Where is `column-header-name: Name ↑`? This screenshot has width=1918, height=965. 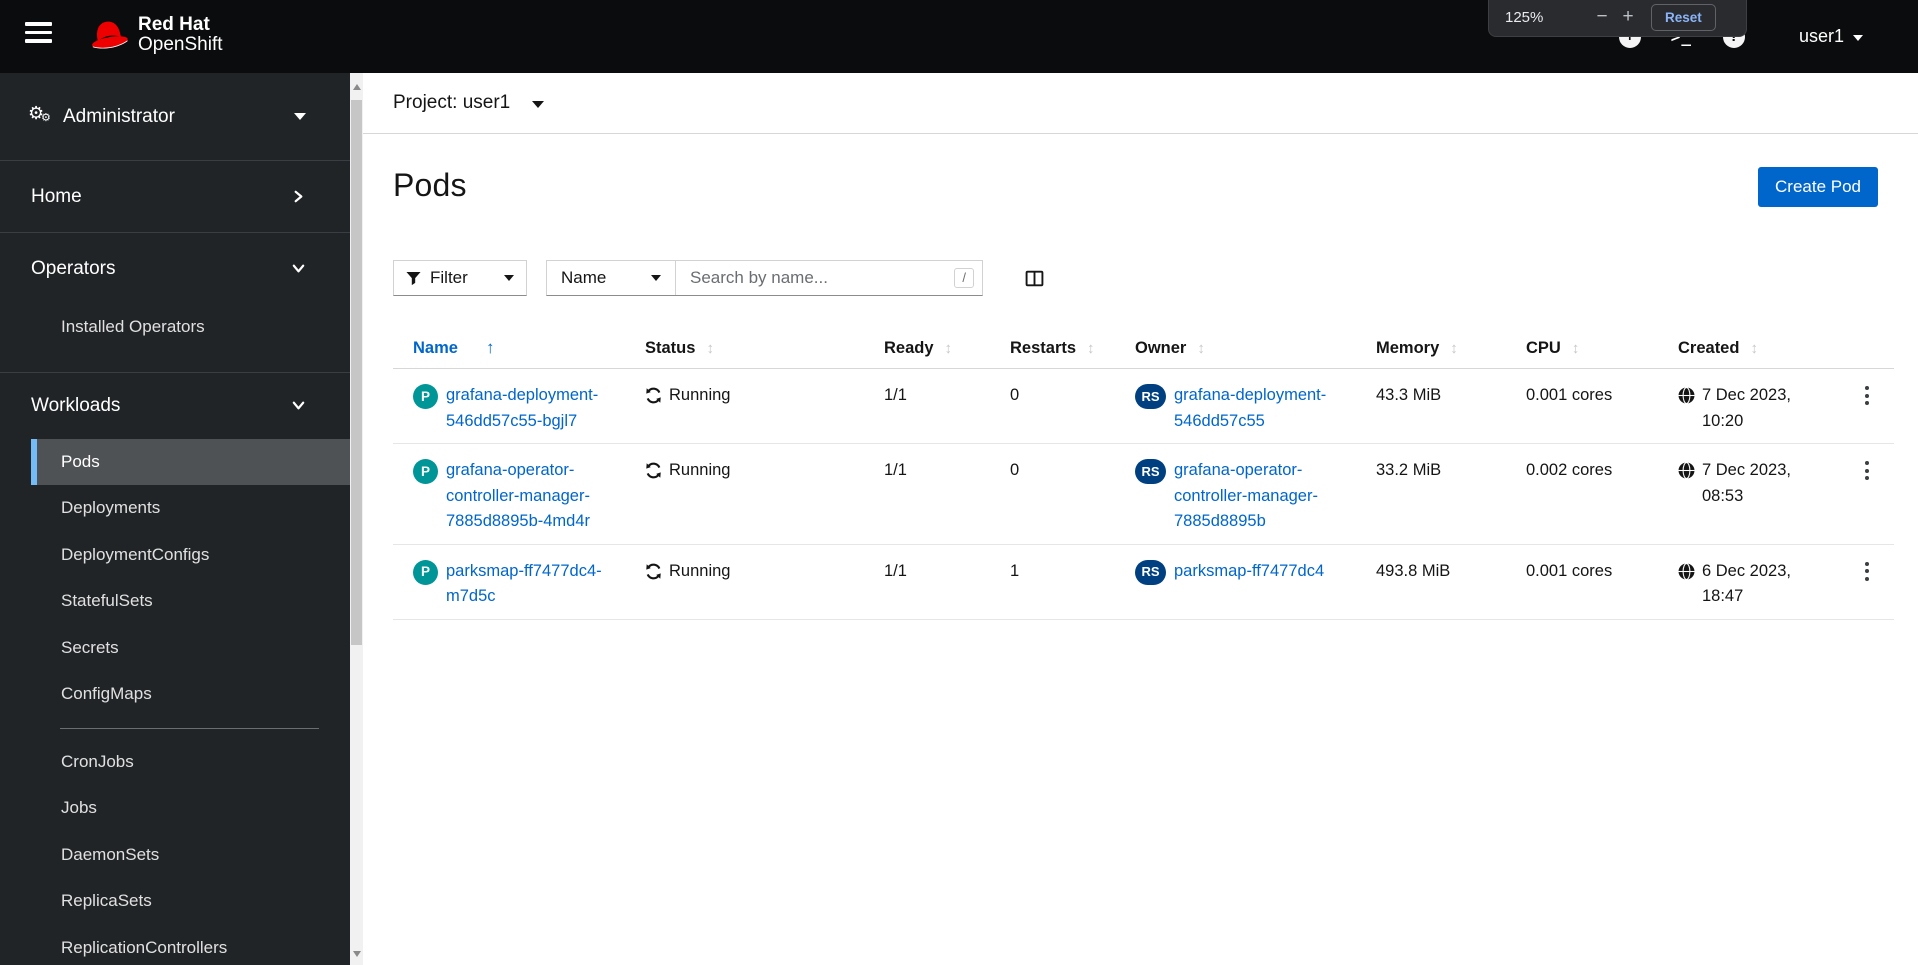
column-header-name: Name ↑ is located at coordinates (519, 349).